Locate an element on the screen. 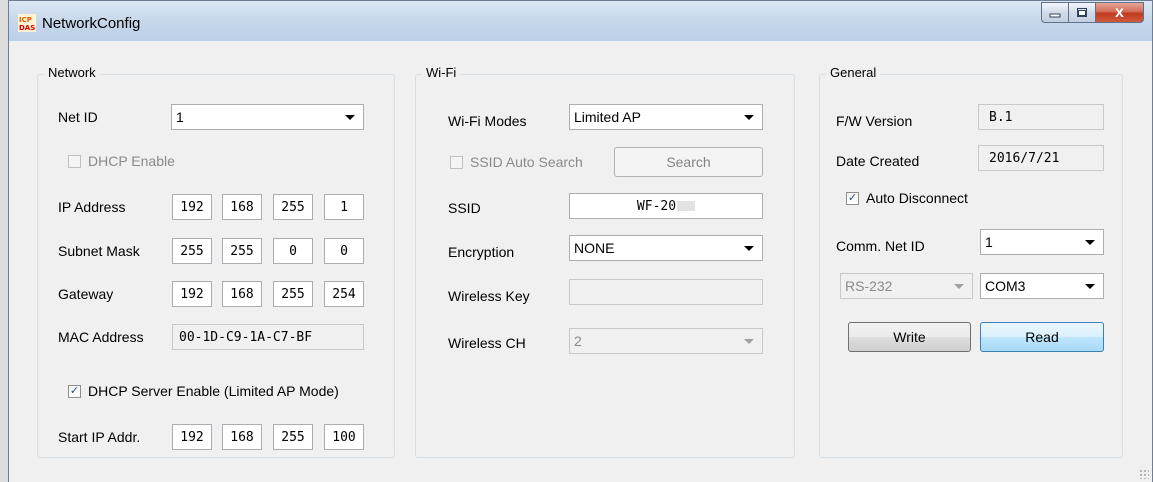 The image size is (1153, 482). close-icon: x is located at coordinates (1119, 12).